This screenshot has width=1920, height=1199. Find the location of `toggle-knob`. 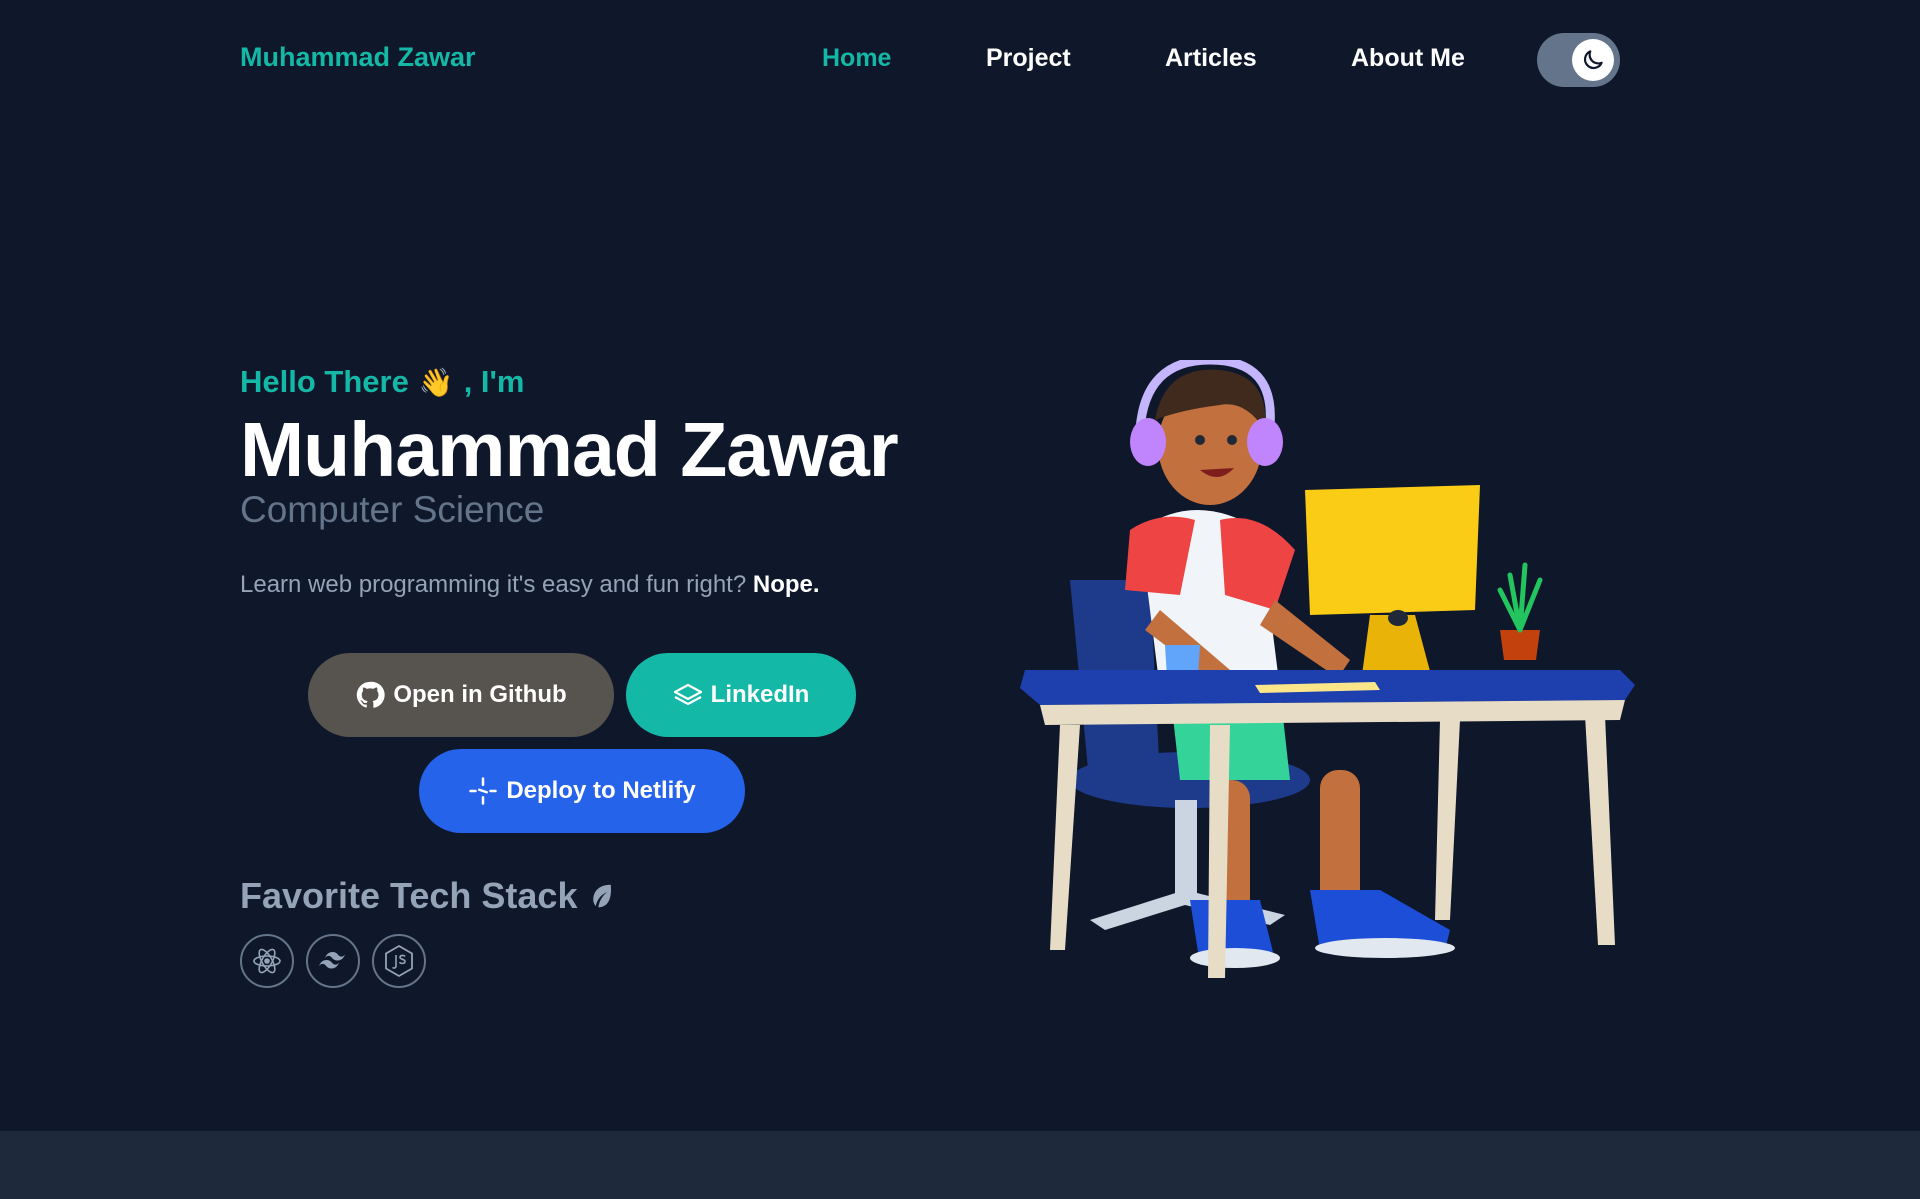

toggle-knob is located at coordinates (1593, 60).